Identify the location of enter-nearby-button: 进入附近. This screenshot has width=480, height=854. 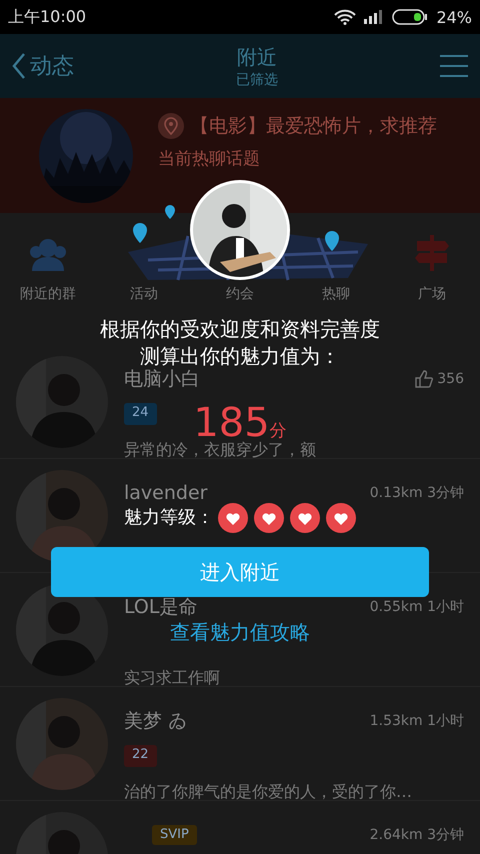
(240, 572).